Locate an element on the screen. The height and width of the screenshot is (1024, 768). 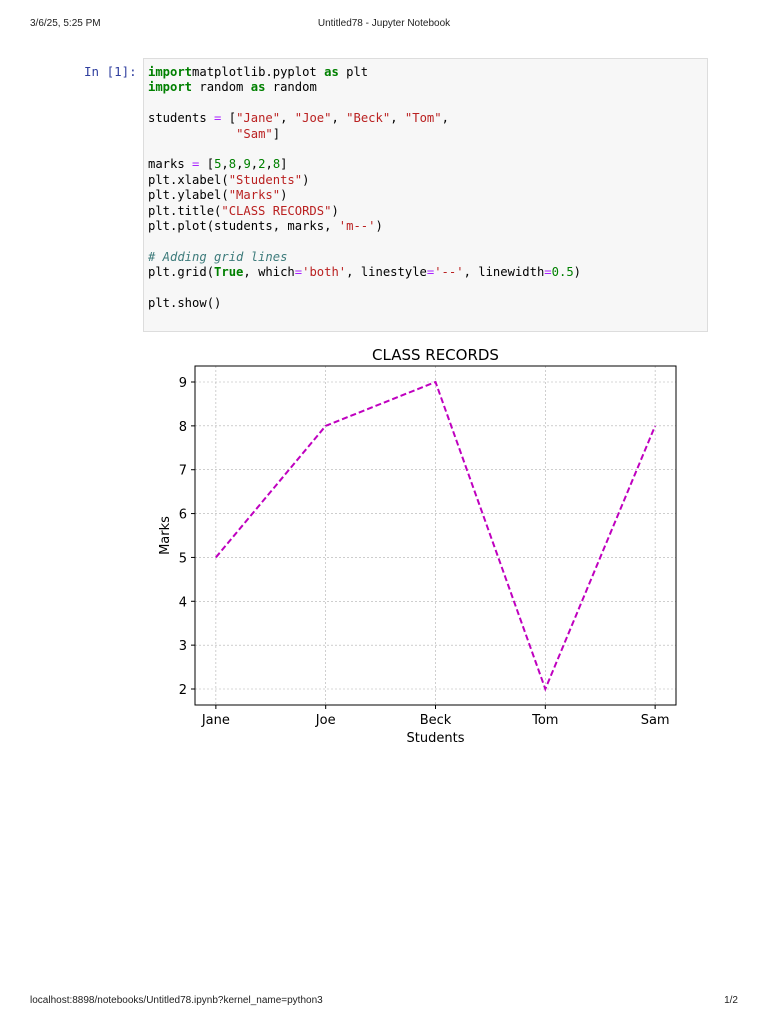
code-token: "Students" is located at coordinates (265, 179).